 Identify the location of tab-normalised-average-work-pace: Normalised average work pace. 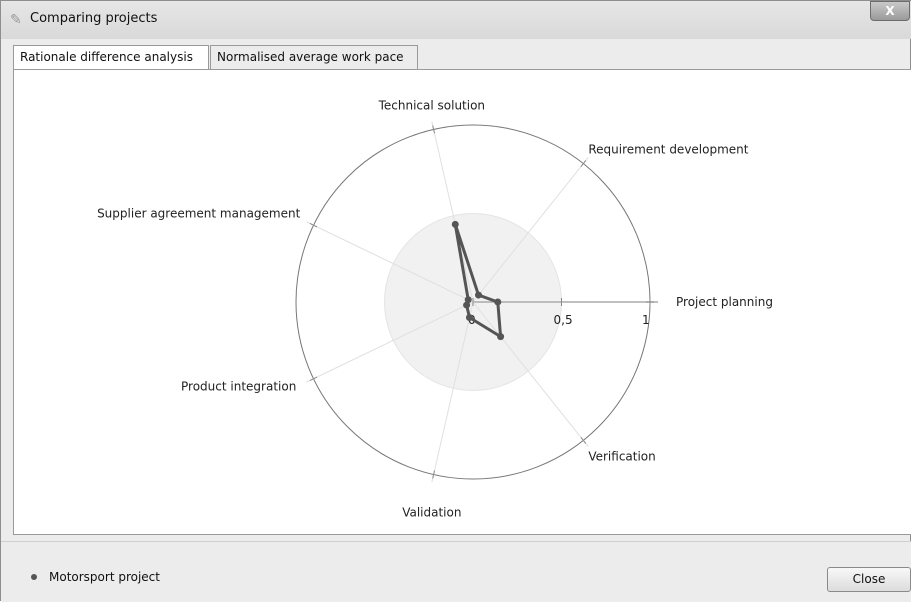
(314, 57).